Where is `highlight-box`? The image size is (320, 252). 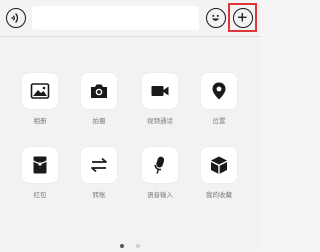
highlight-box is located at coordinates (242, 17).